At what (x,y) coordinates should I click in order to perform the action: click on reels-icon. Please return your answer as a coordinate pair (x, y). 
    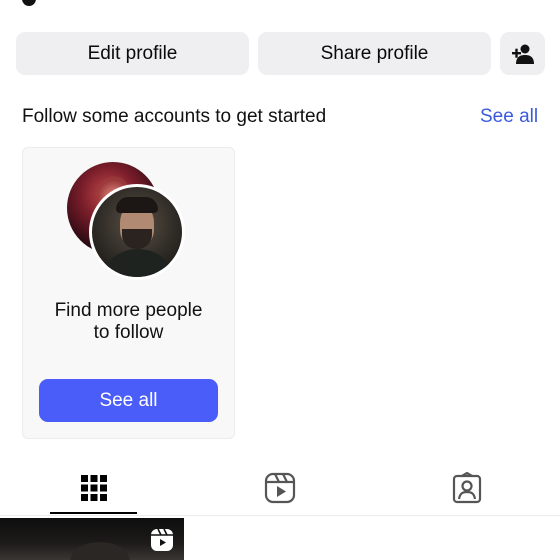
    Looking at the image, I should click on (280, 487).